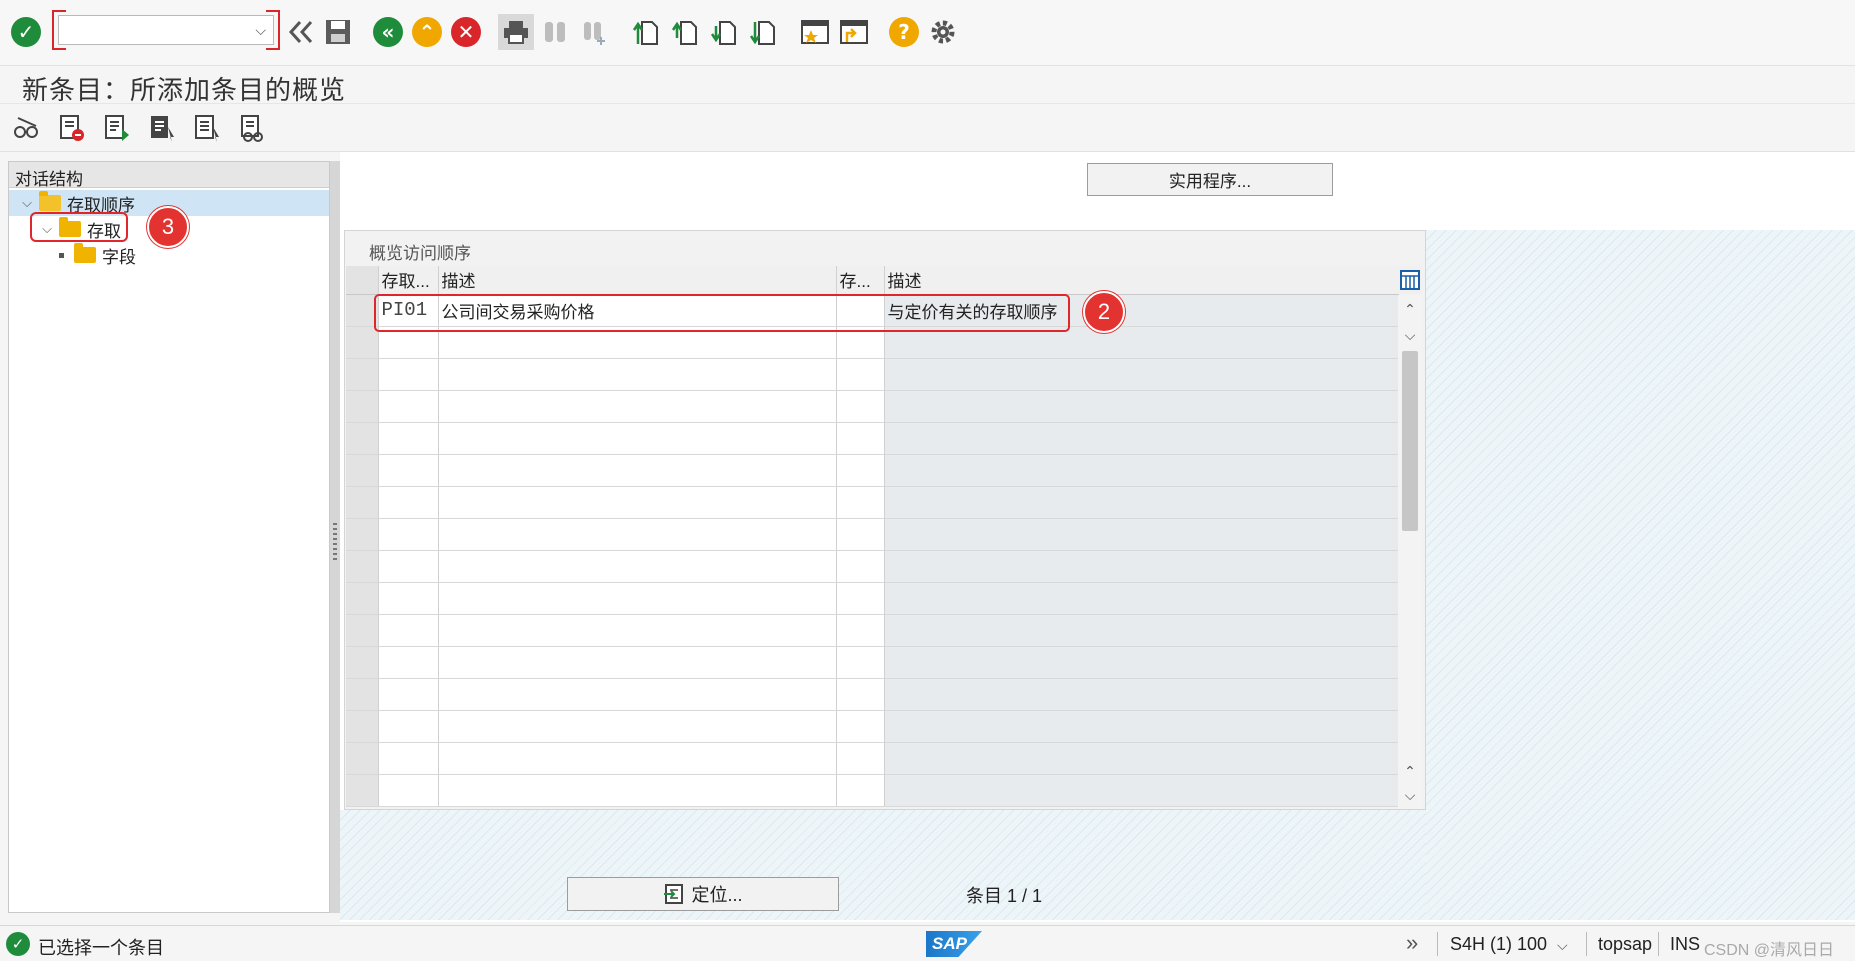 The height and width of the screenshot is (961, 1855). I want to click on tree-item-fields: 字段, so click(94, 255).